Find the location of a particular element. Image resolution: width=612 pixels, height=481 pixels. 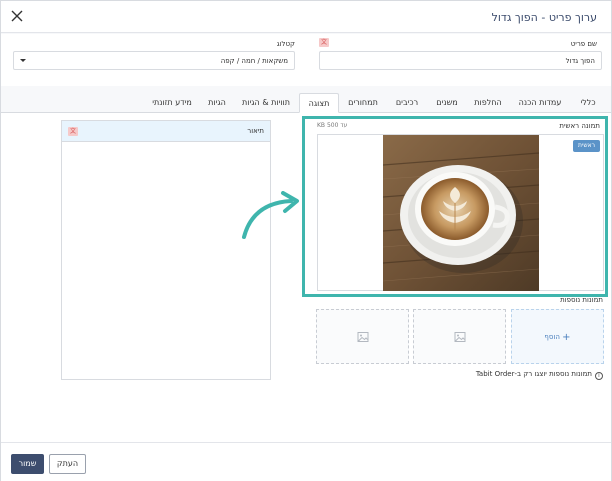

chevron-down-icon is located at coordinates (23, 60).